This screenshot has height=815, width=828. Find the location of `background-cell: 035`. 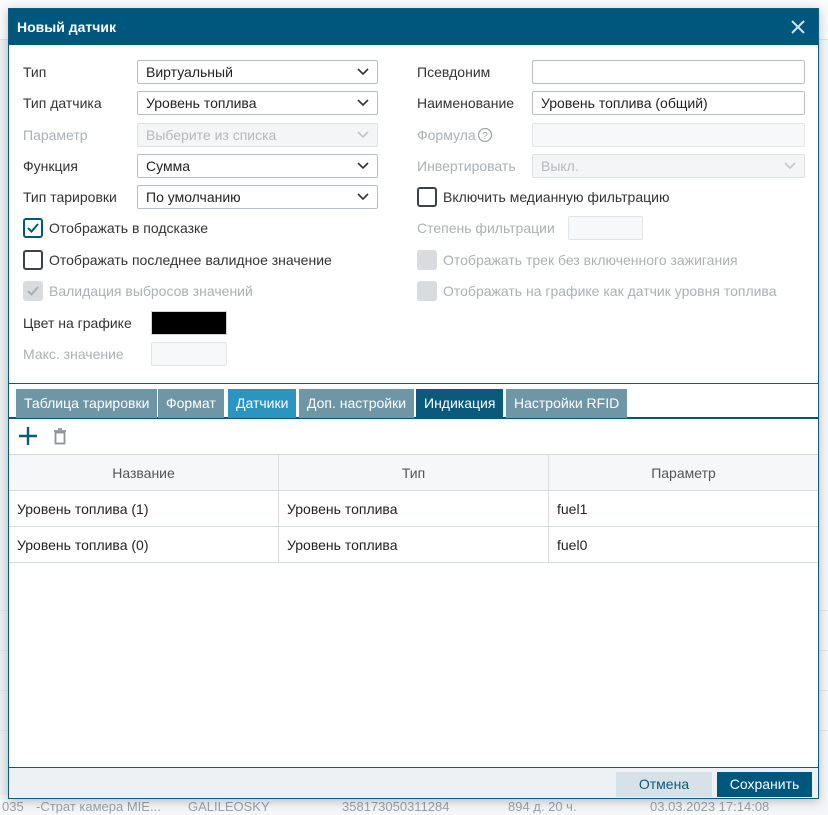

background-cell: 035 is located at coordinates (13, 806).